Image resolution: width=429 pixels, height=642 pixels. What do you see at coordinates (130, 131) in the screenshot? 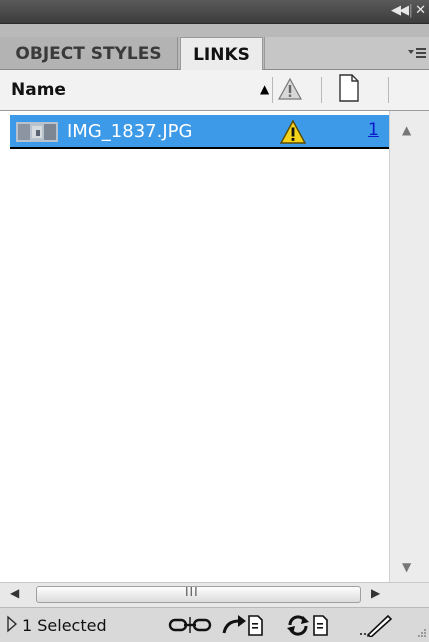
I see `link-name: IMG_1837.JPG` at bounding box center [130, 131].